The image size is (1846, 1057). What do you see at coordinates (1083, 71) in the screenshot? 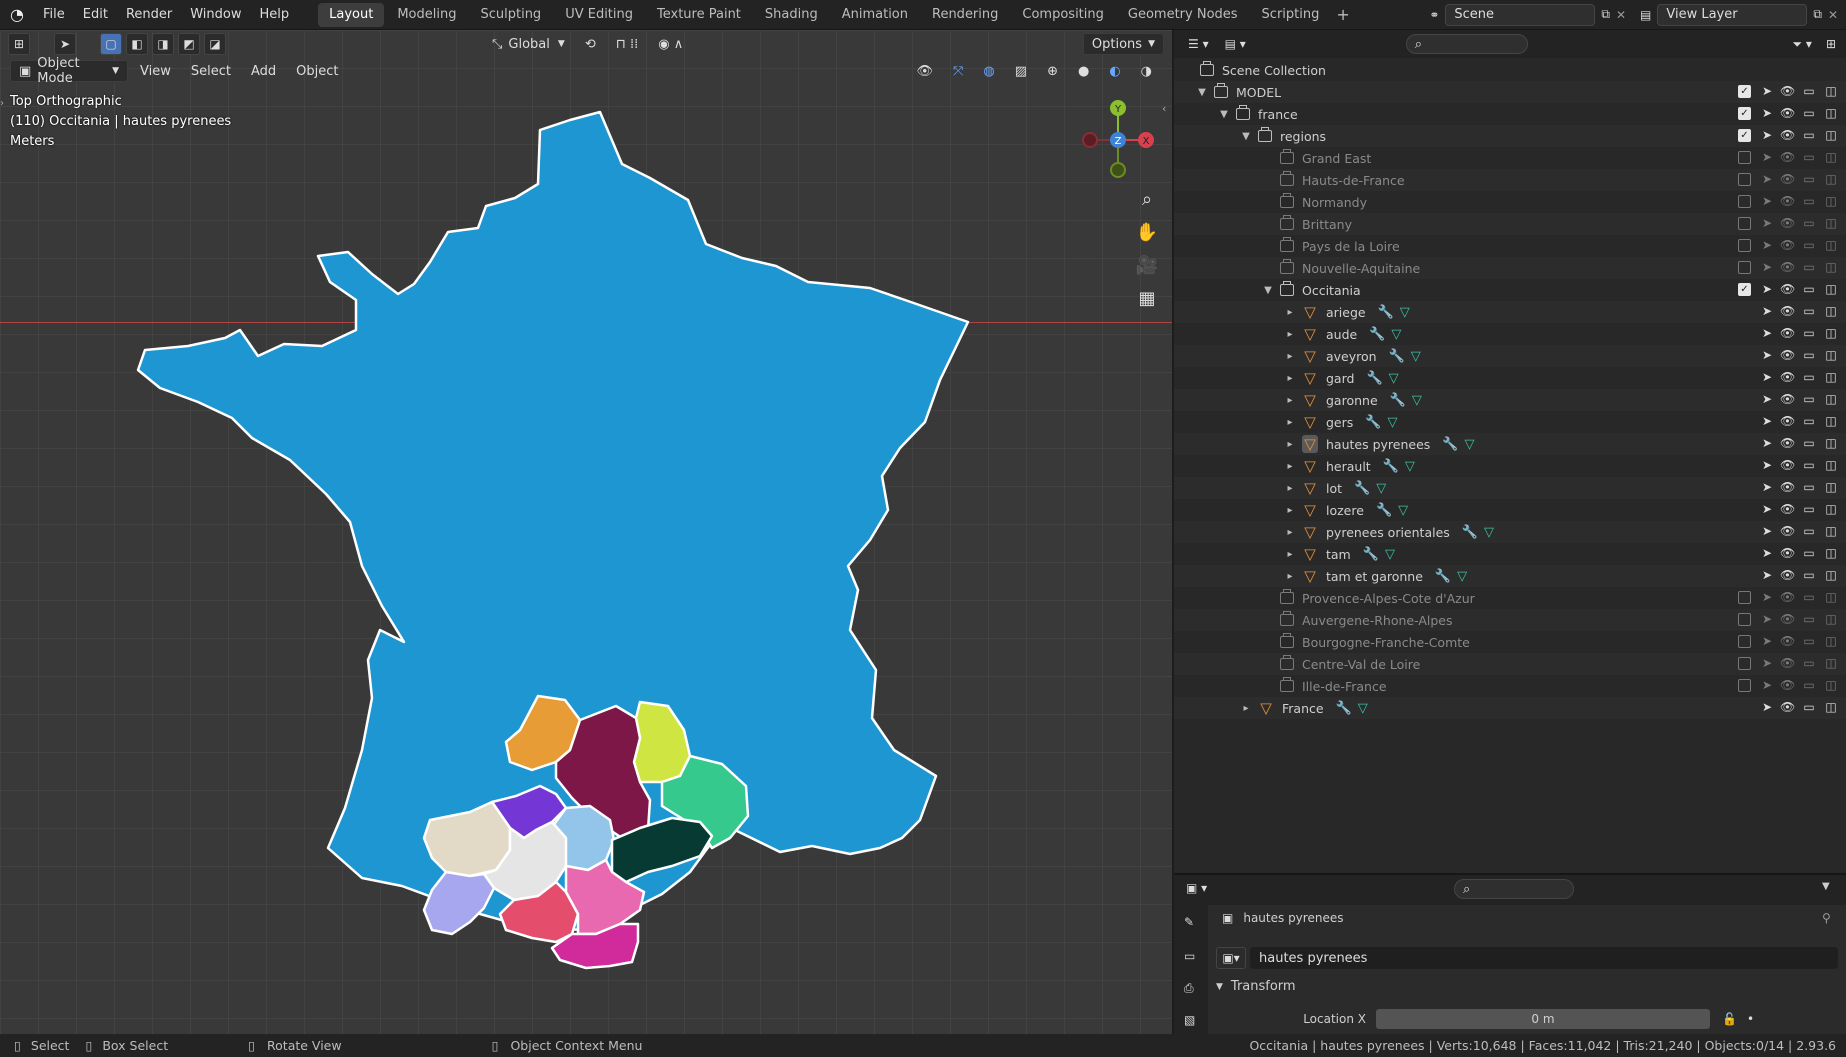
I see `shading-solid-icon: ●` at bounding box center [1083, 71].